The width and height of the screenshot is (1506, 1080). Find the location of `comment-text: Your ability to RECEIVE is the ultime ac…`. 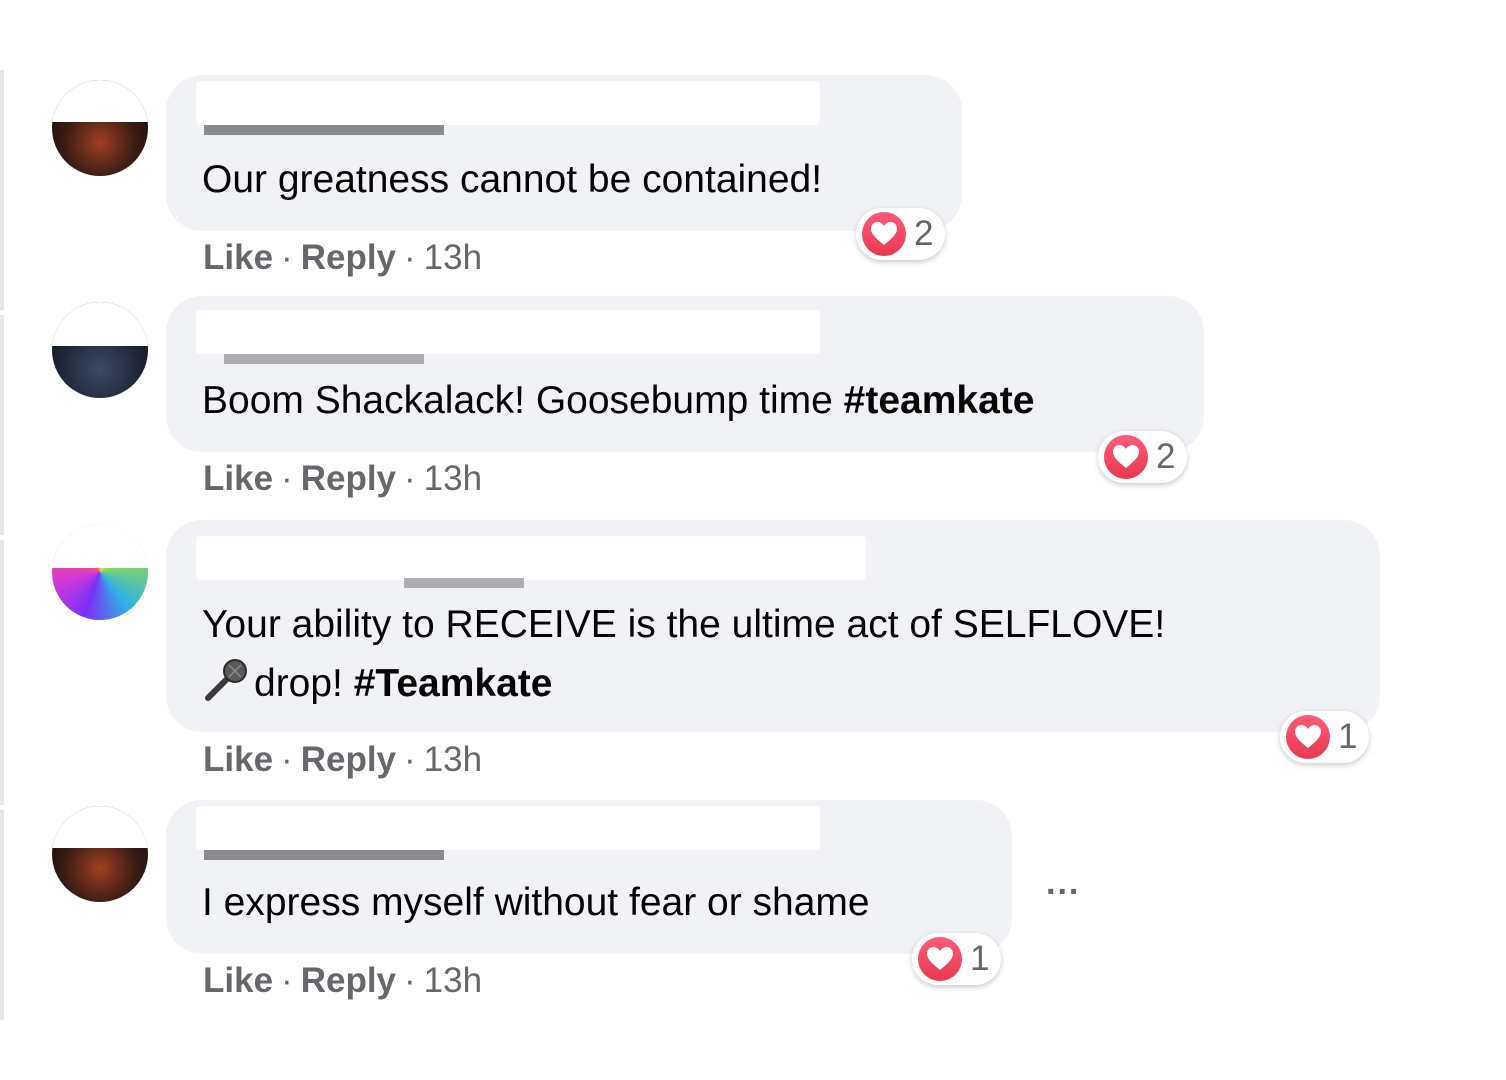

comment-text: Your ability to RECEIVE is the ultime ac… is located at coordinates (684, 654).